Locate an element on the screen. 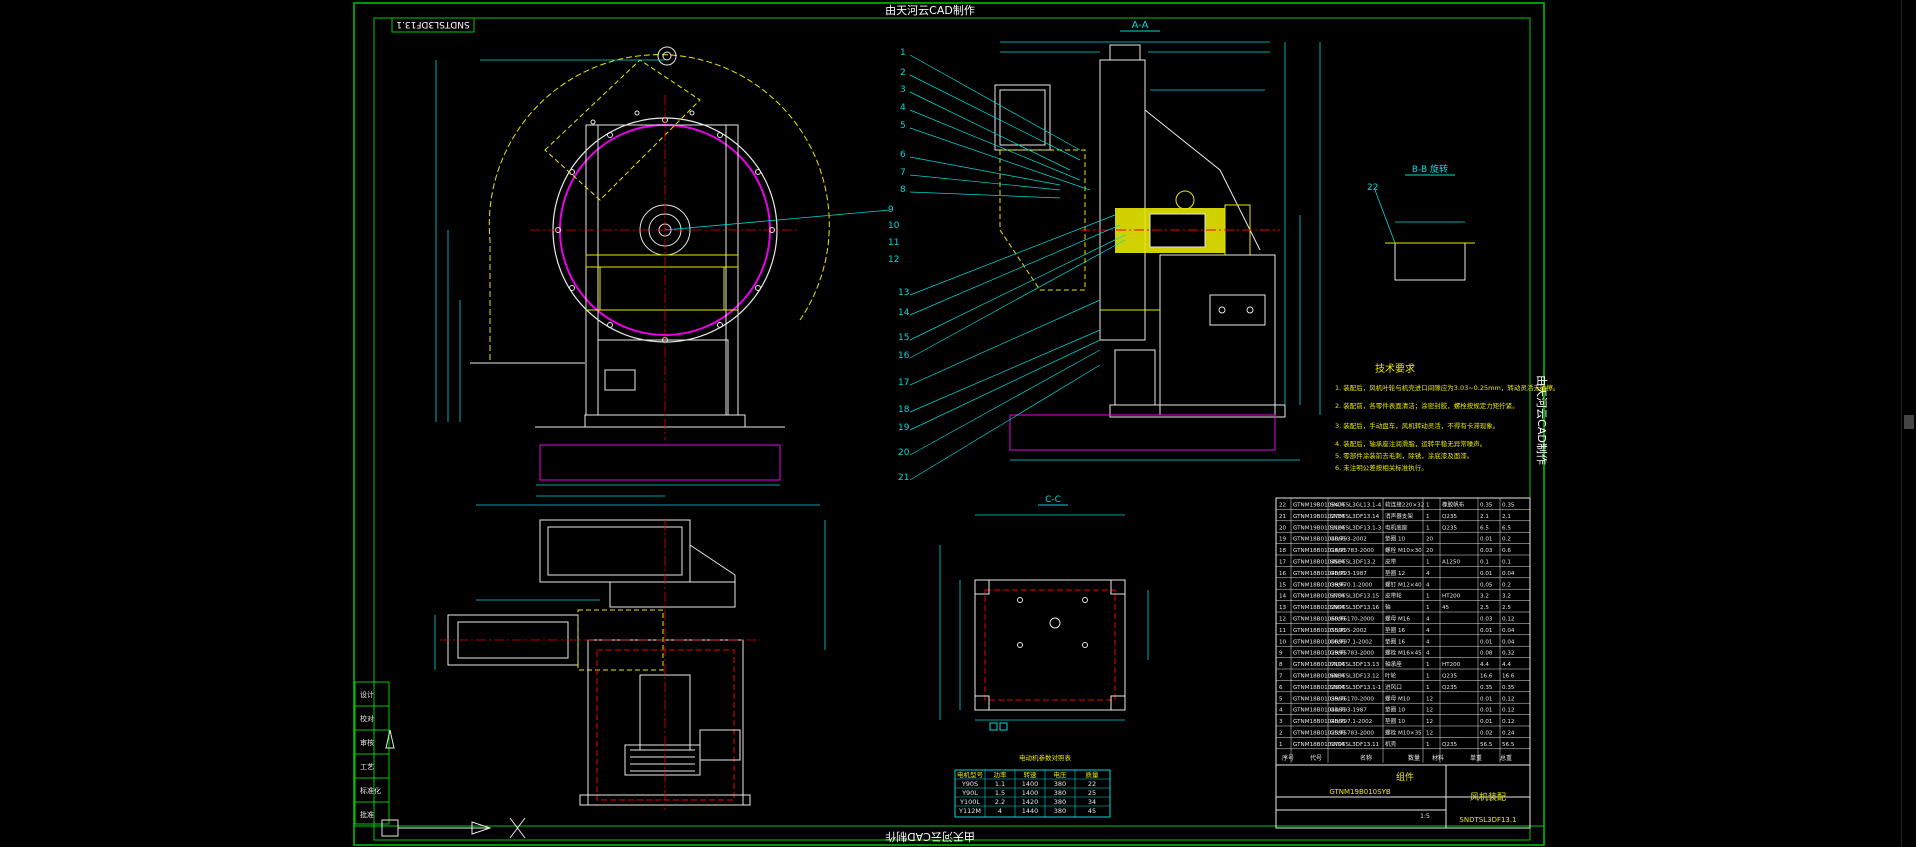 This screenshot has height=847, width=1916. tech-req-line-3: 3. 装配后，手动盘车，风机转动灵活，不得有卡滞现象。 is located at coordinates (1417, 425).